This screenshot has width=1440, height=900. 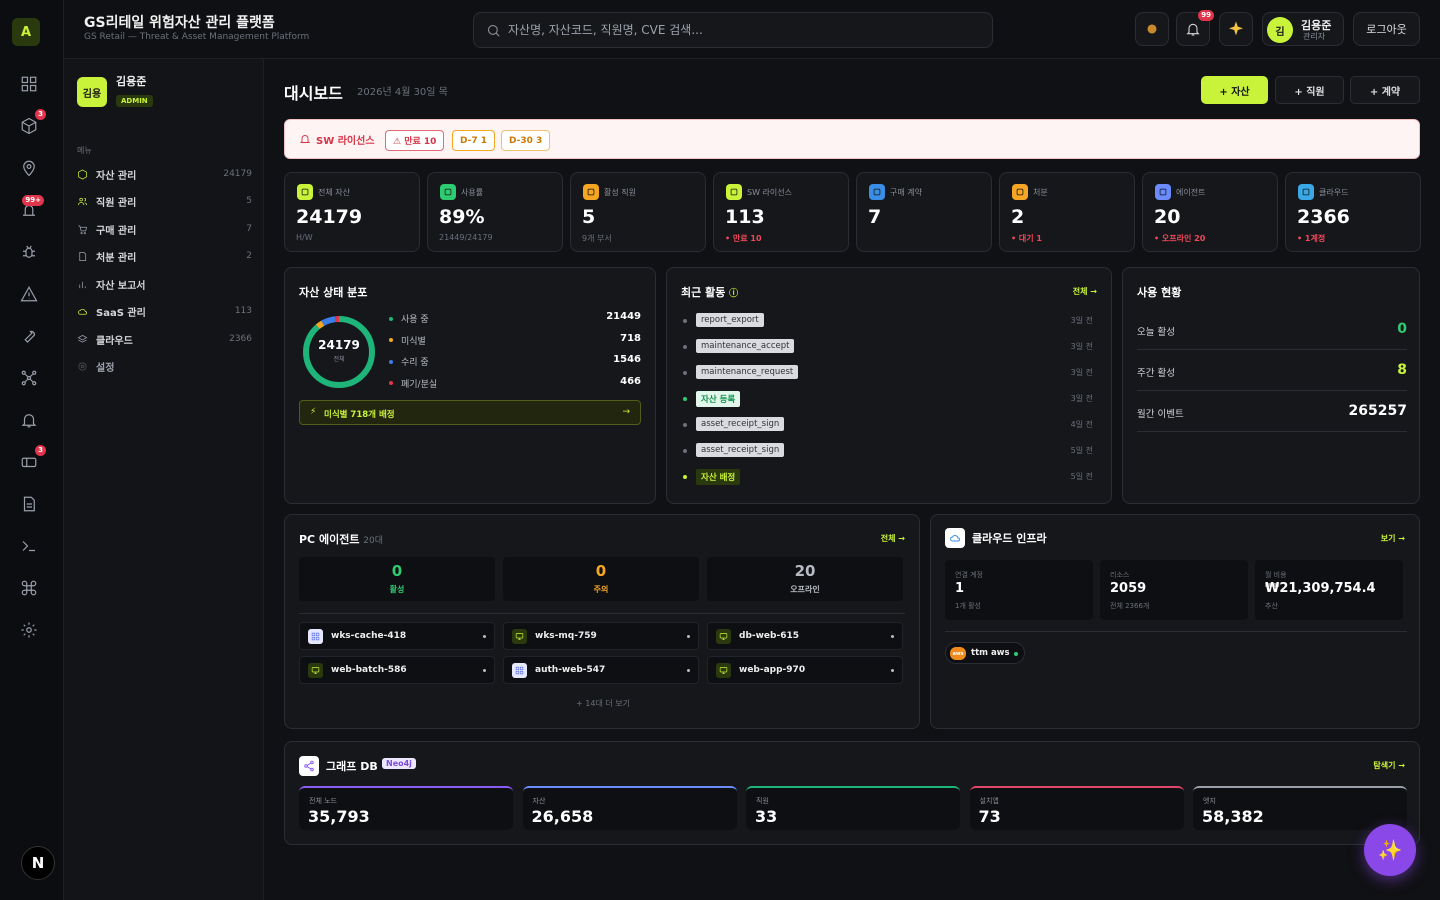 What do you see at coordinates (1016, 654) in the screenshot?
I see `status-dot` at bounding box center [1016, 654].